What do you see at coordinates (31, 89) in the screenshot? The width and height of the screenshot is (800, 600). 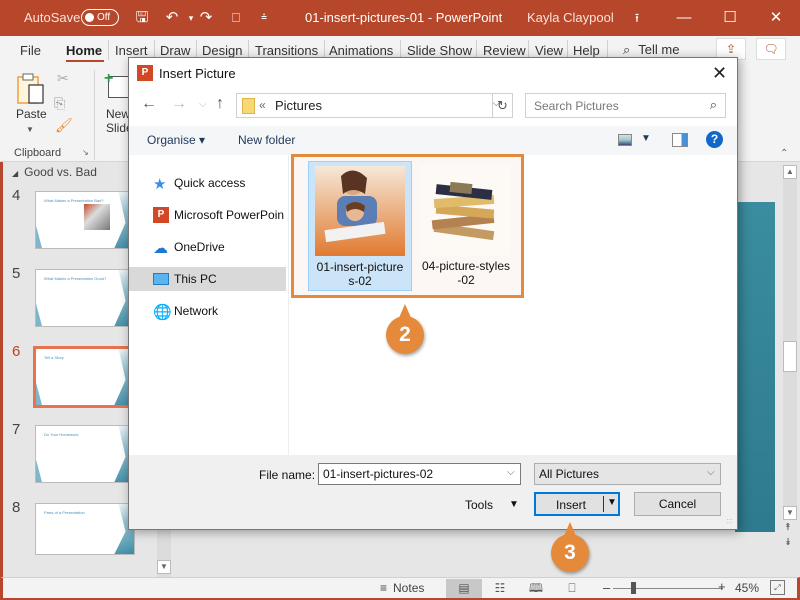 I see `paste-clipboard-icon` at bounding box center [31, 89].